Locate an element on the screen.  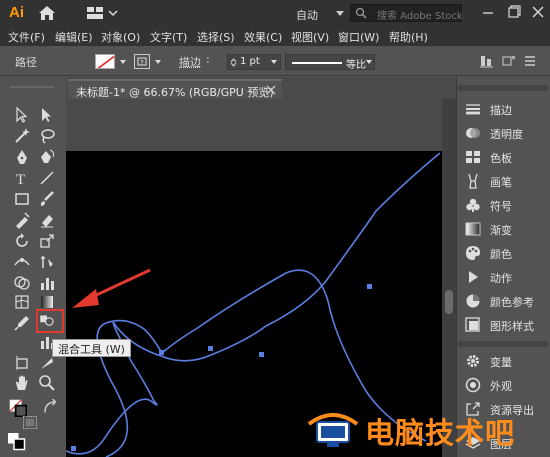
panel-label: 符号 is located at coordinates (501, 206).